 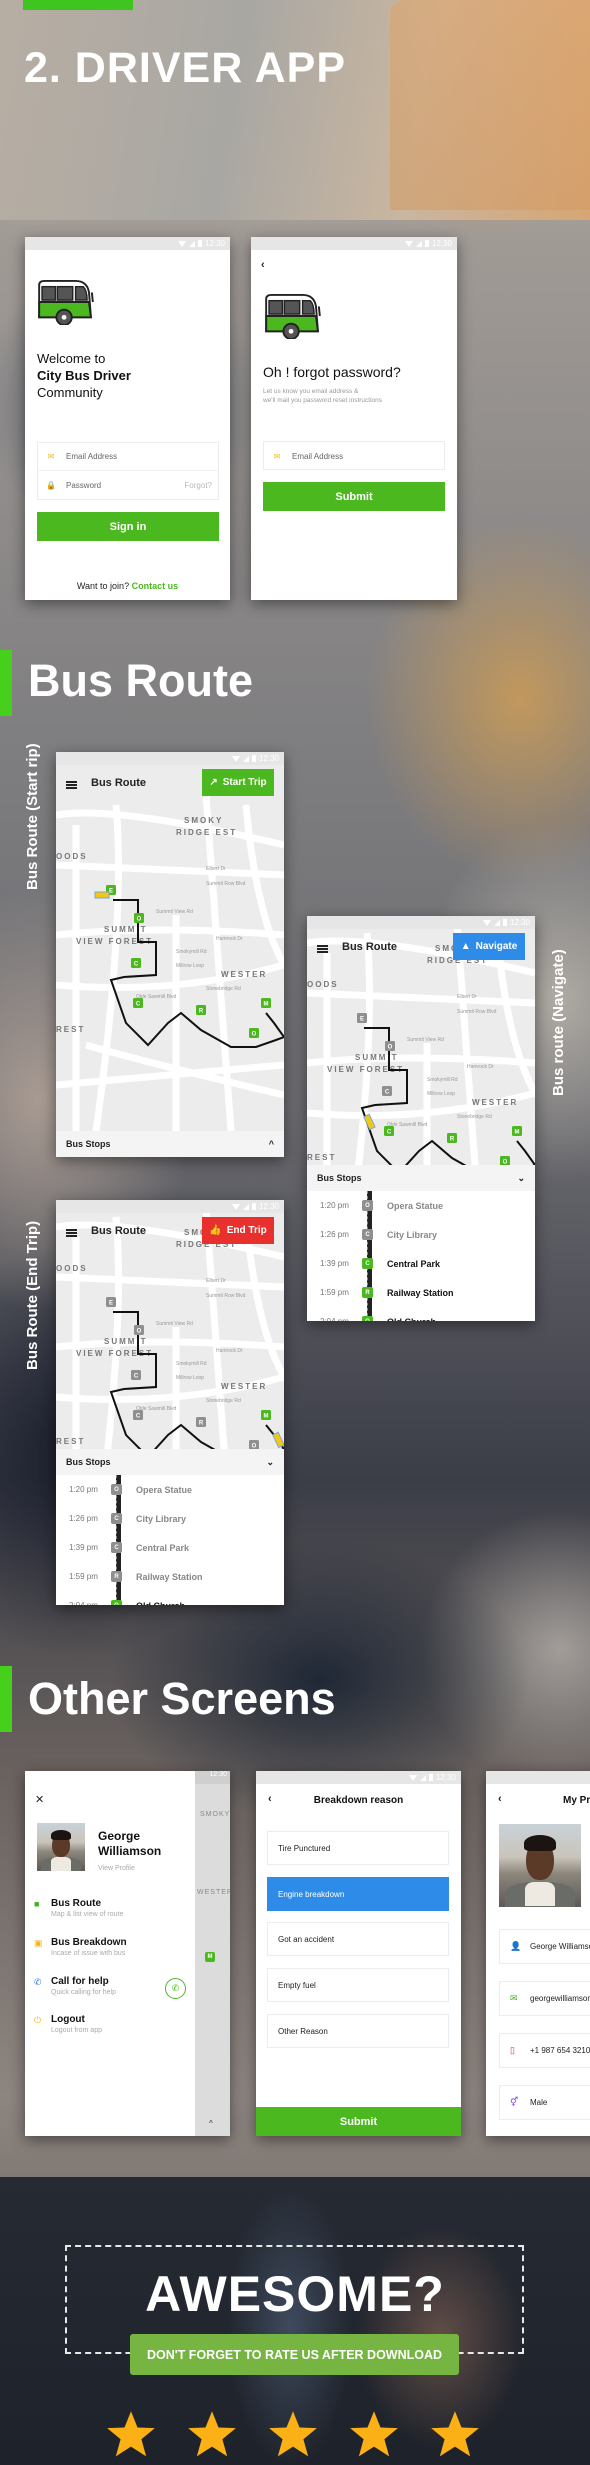 I want to click on gender-field: ⚥ Male, so click(x=544, y=2102).